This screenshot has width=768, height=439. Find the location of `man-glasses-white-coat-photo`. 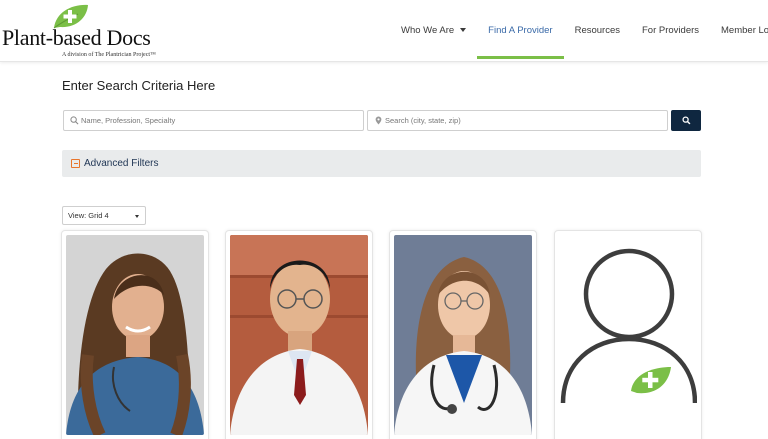

man-glasses-white-coat-photo is located at coordinates (299, 335).